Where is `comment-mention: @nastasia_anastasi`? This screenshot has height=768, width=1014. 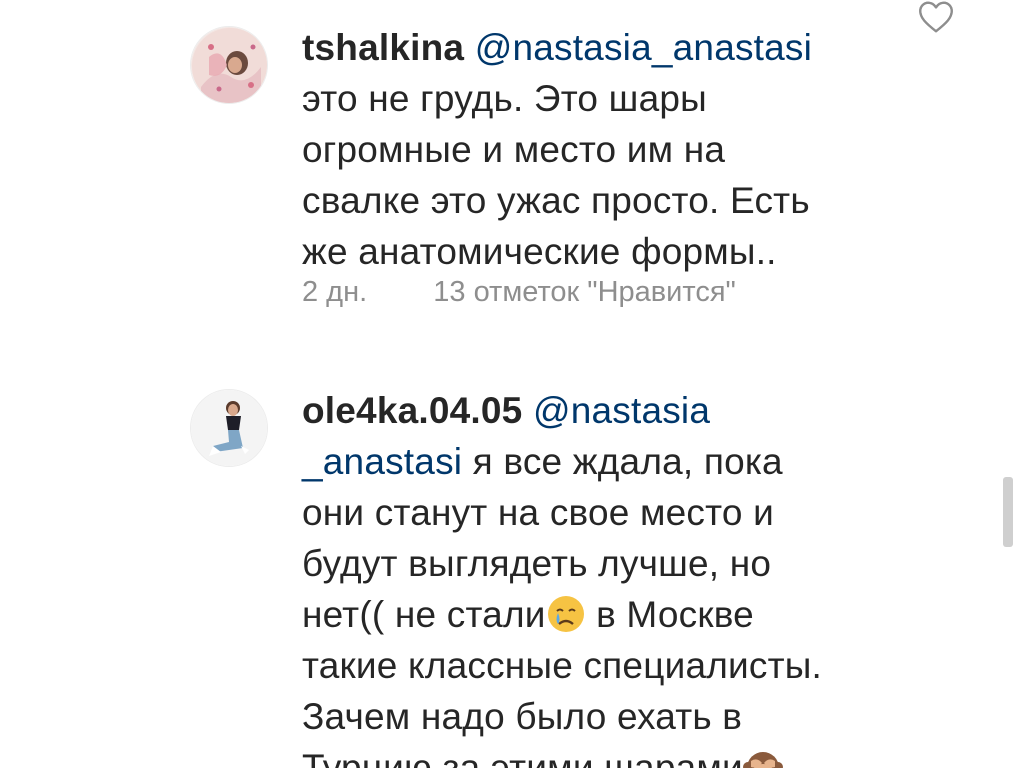
comment-mention: @nastasia_anastasi is located at coordinates (643, 47).